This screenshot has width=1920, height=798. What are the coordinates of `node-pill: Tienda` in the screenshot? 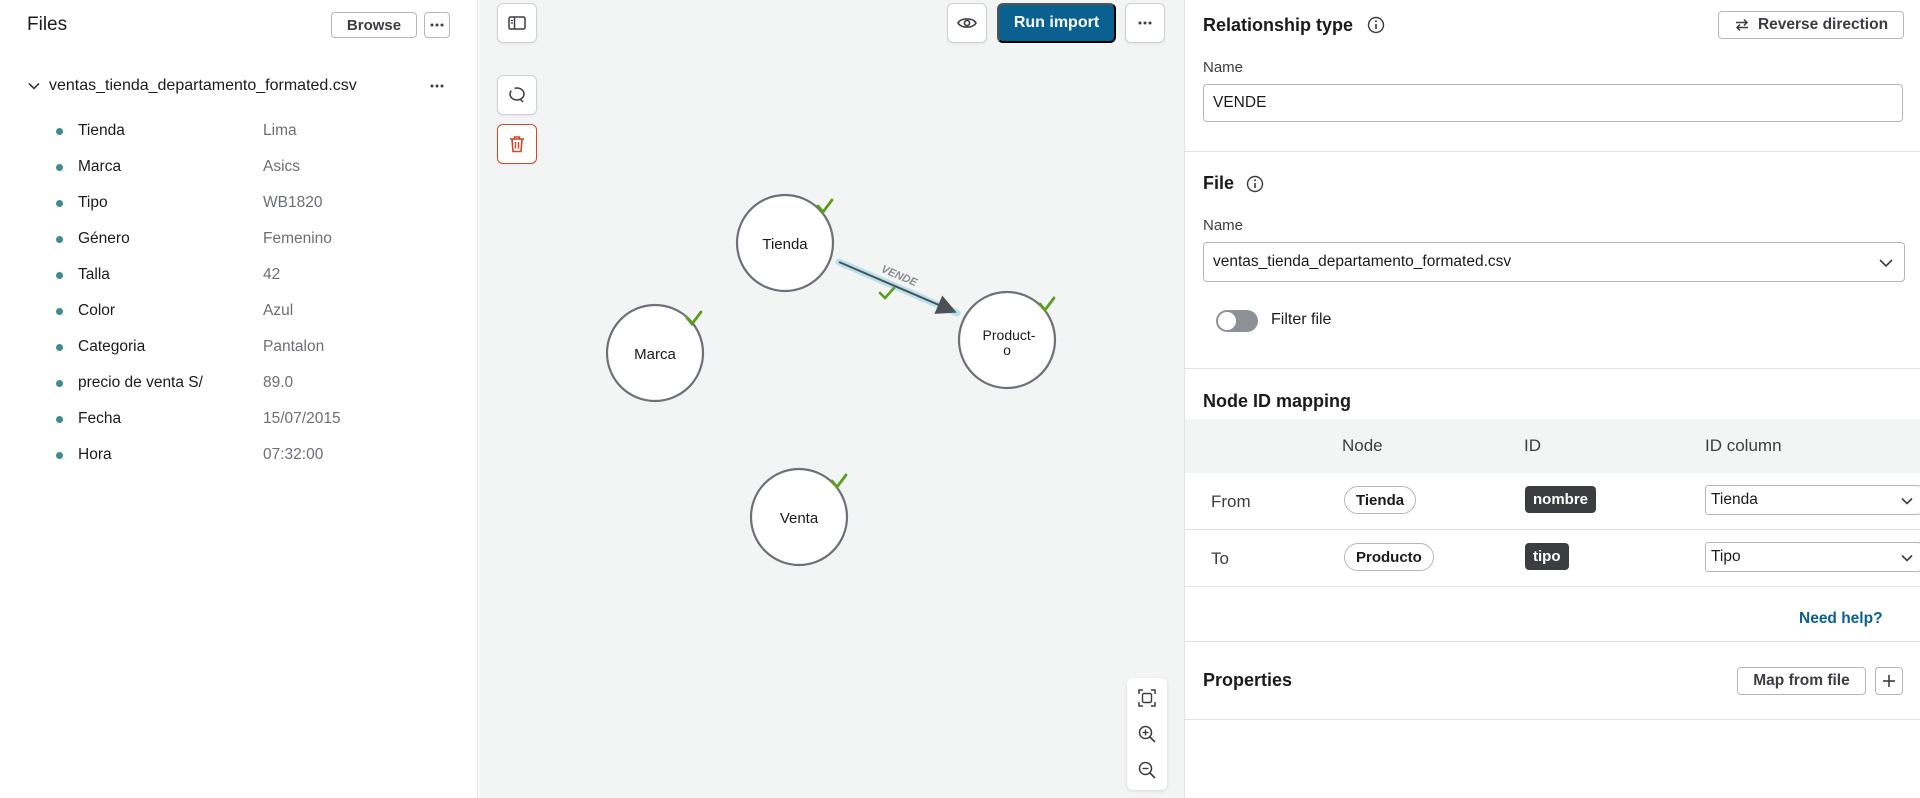 It's located at (1380, 500).